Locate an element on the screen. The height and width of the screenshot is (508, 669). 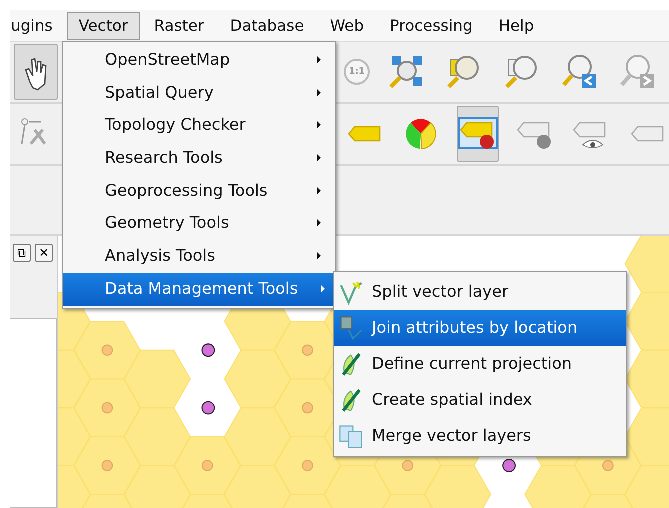
menu-item: ugins is located at coordinates (37, 26).